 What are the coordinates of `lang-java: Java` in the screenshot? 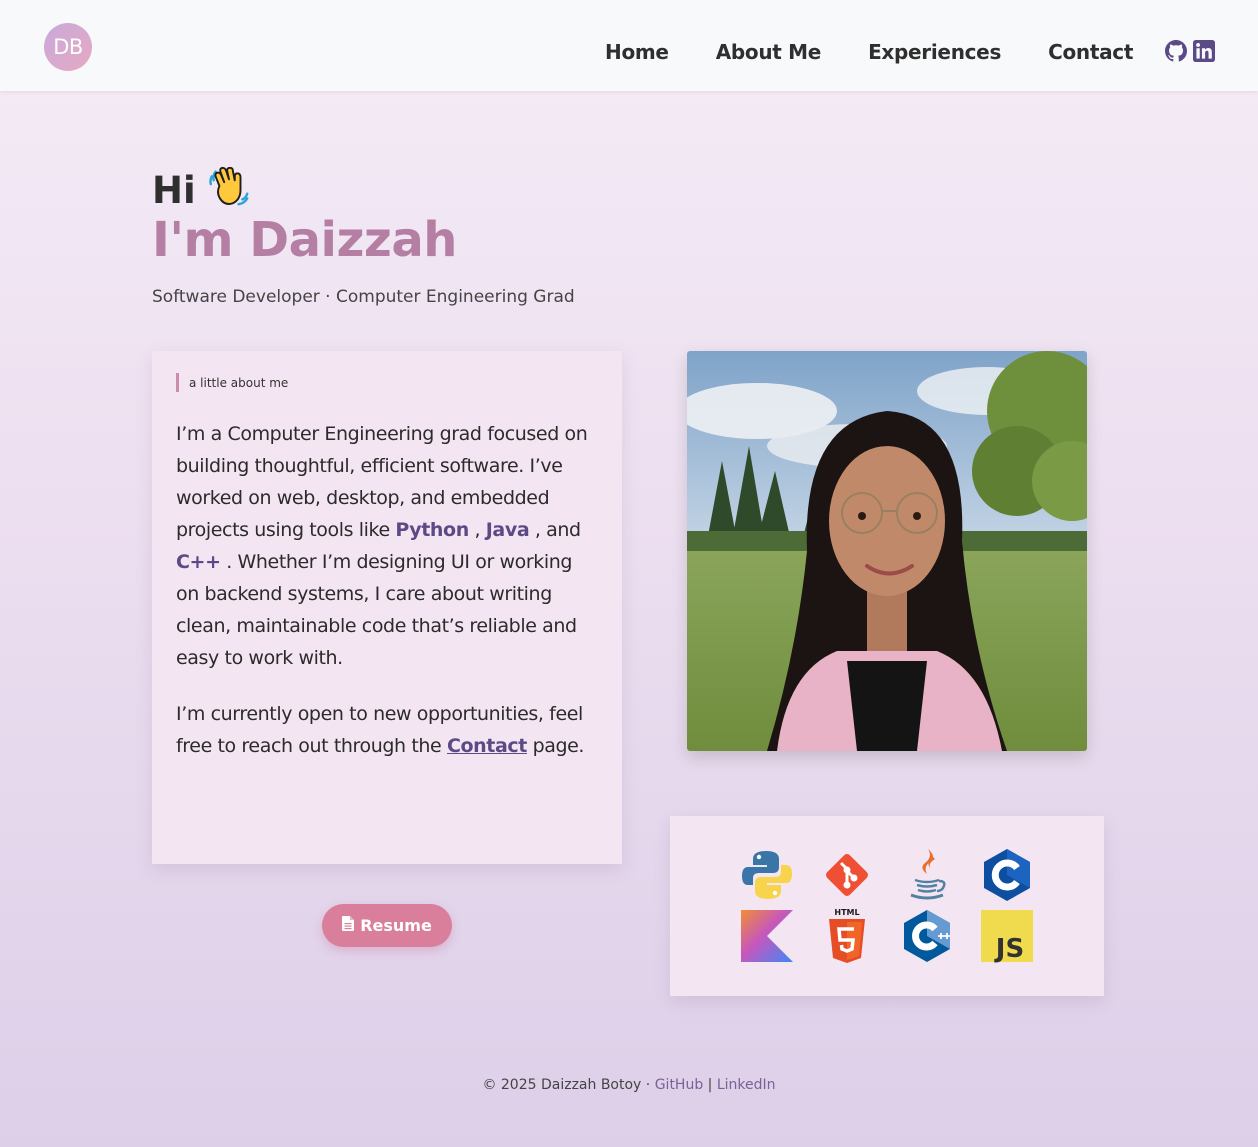 It's located at (507, 530).